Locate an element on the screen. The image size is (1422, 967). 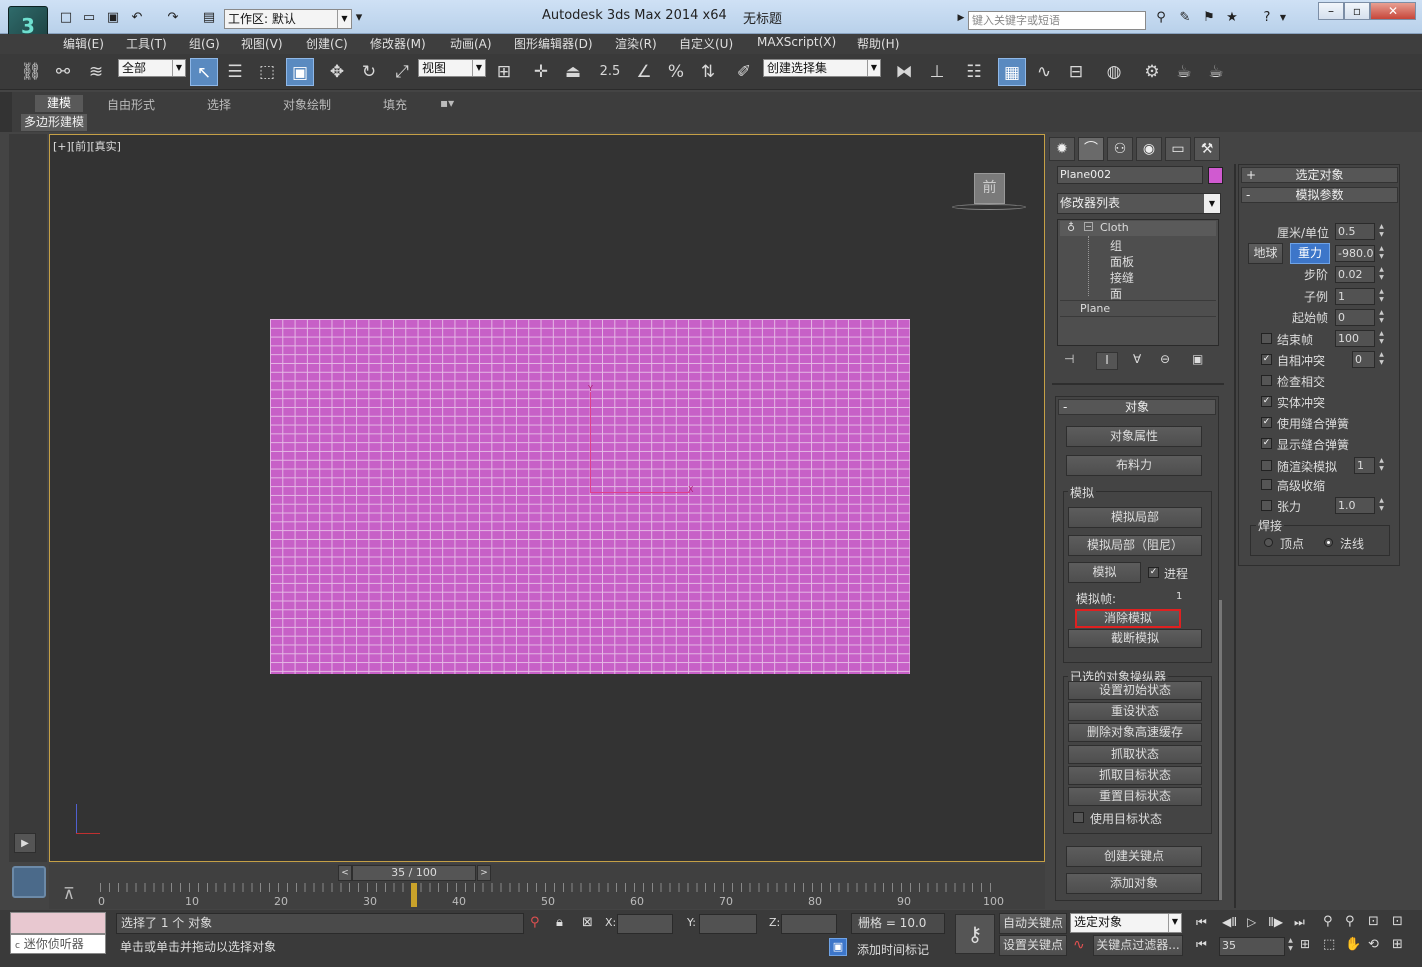
time-configuration-icon: ⊞ is located at coordinates (1305, 944).